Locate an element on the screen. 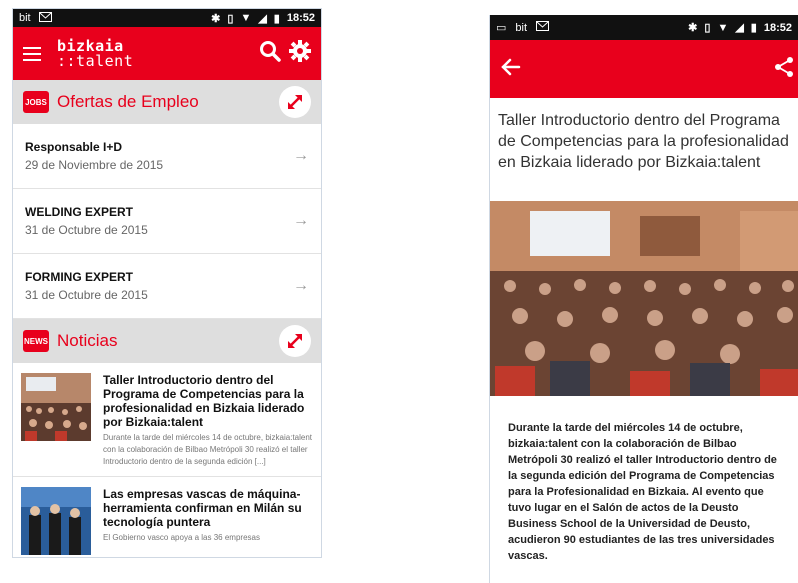 This screenshot has width=798, height=583. job-title: WELDING EXPERT is located at coordinates (79, 212).